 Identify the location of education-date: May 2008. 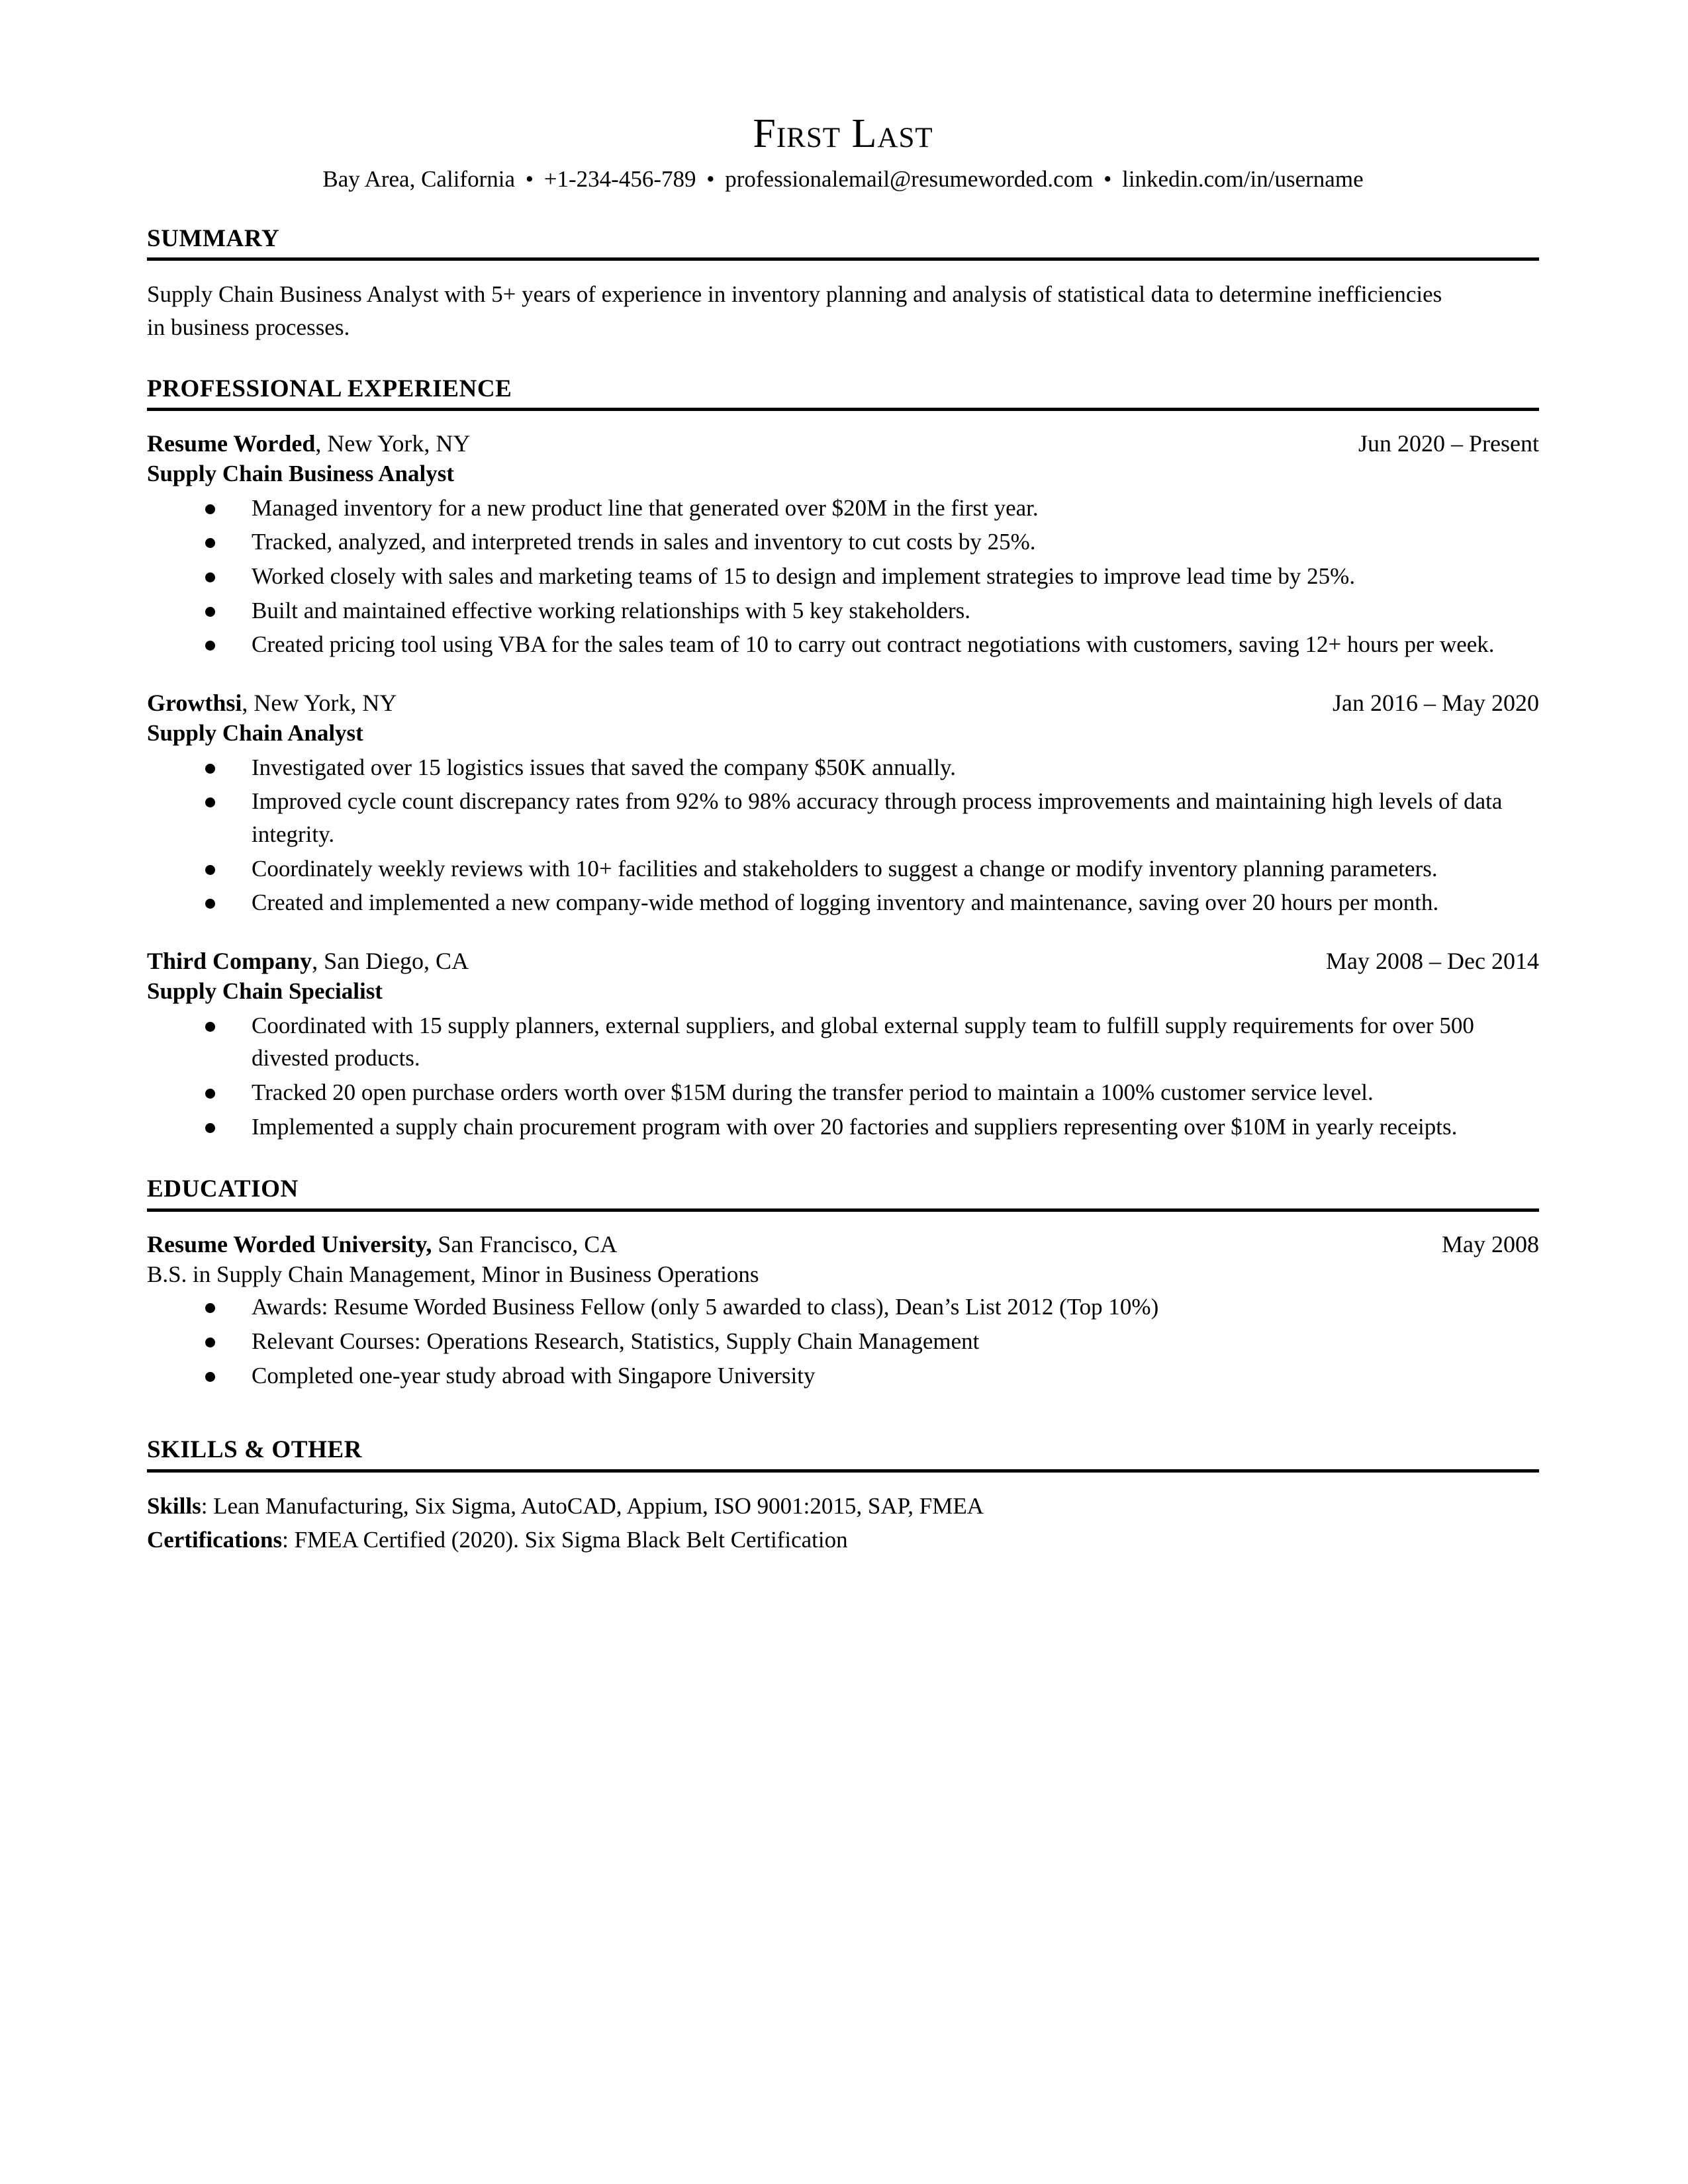
(1490, 1243).